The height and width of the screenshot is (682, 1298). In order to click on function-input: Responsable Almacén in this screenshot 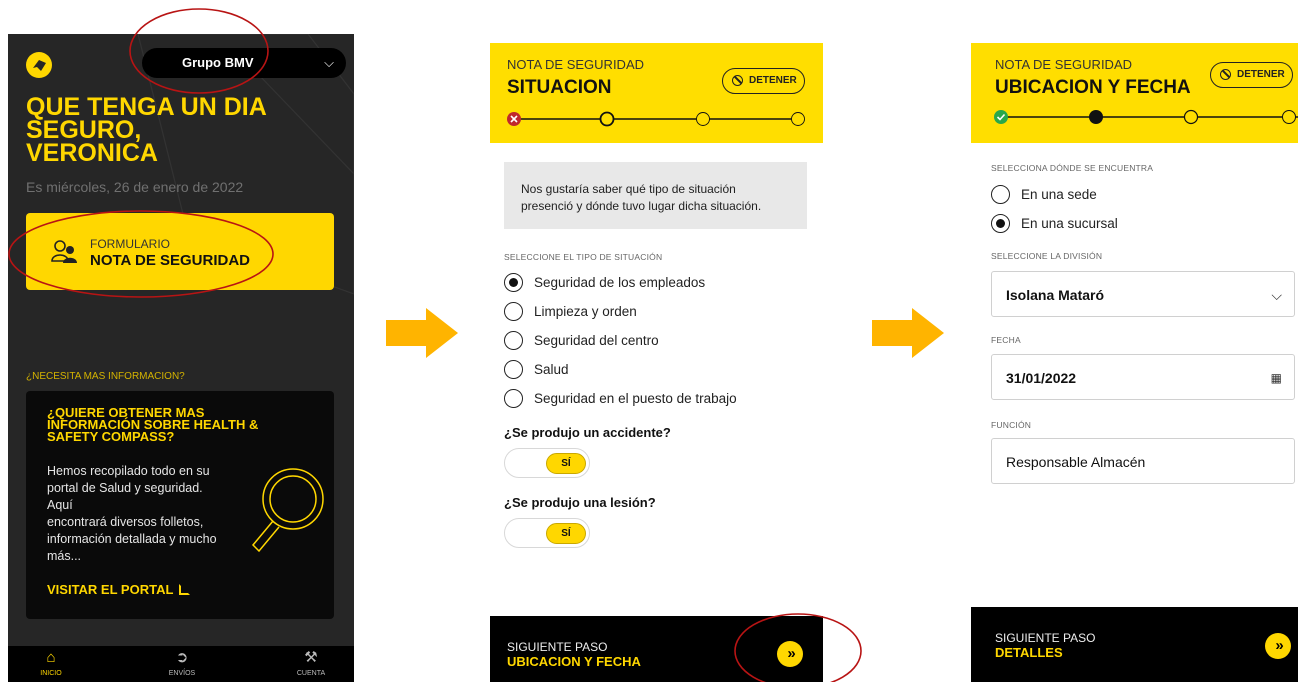, I will do `click(1143, 461)`.